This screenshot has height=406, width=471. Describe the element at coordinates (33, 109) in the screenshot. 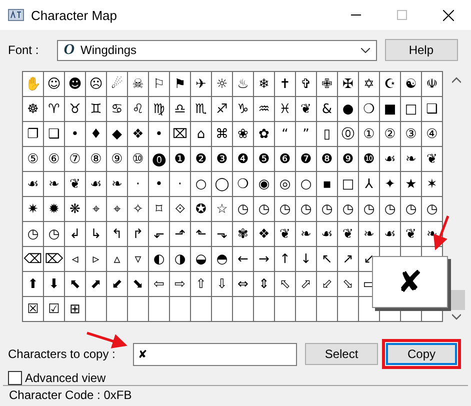

I see `glyph-cell: ☸` at that location.